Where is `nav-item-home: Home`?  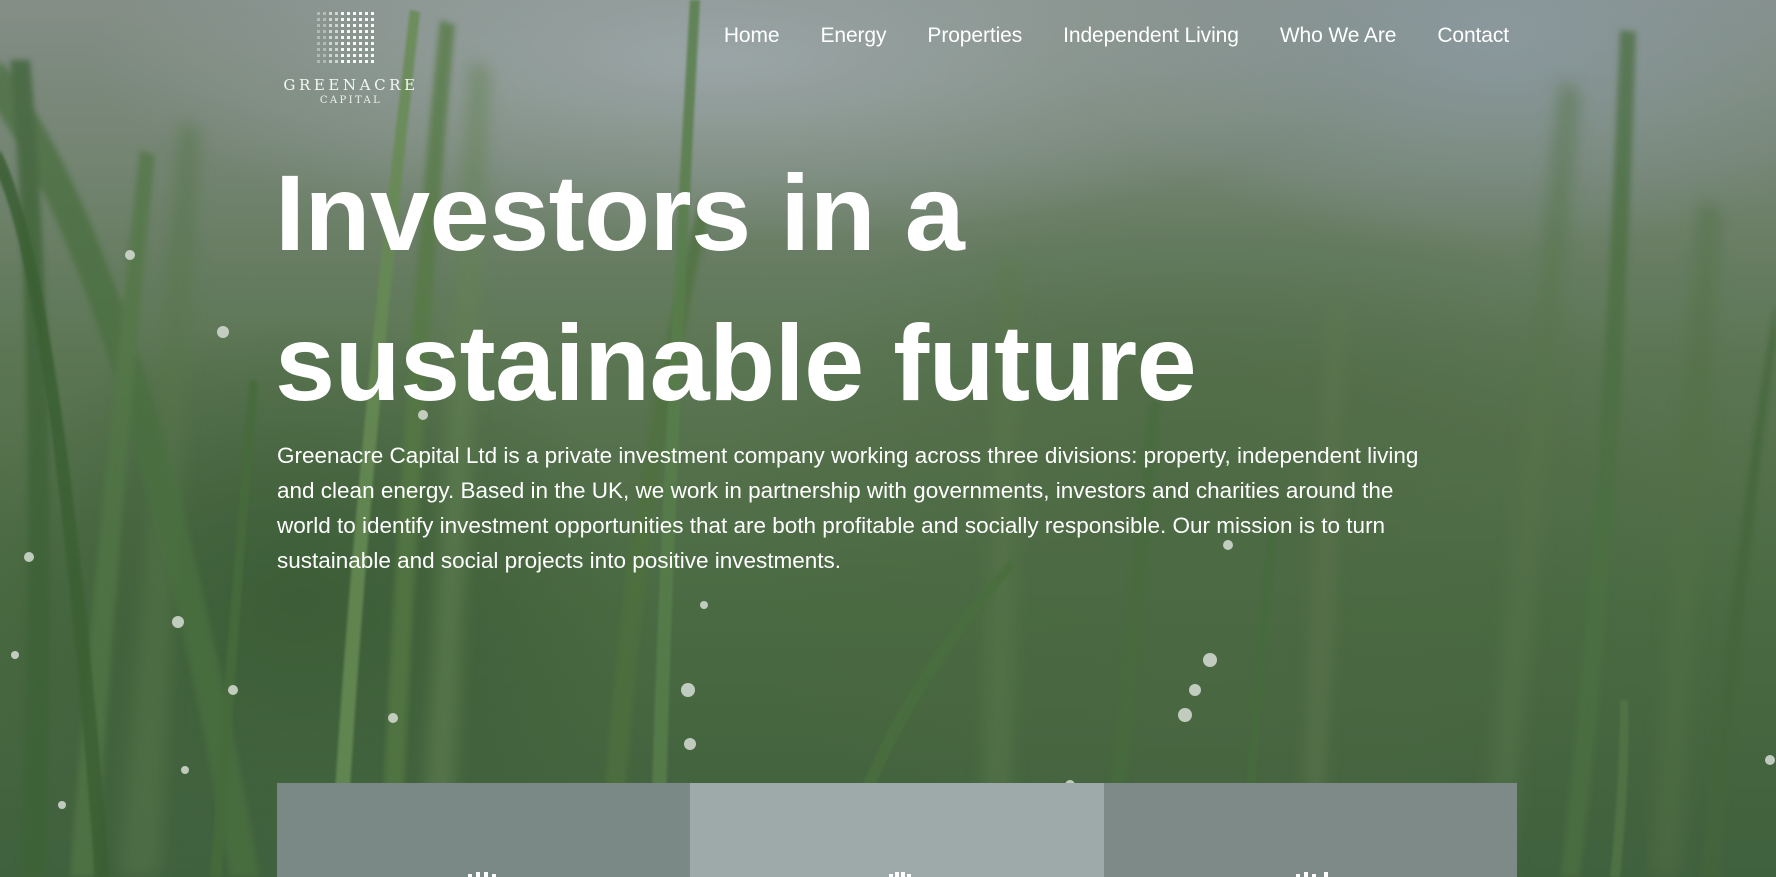
nav-item-home: Home is located at coordinates (752, 36).